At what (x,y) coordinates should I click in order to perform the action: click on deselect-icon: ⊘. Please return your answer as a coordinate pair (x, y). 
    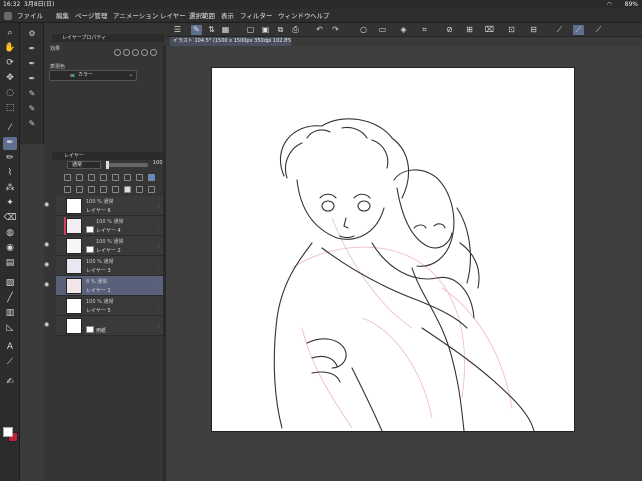
    Looking at the image, I should click on (449, 30).